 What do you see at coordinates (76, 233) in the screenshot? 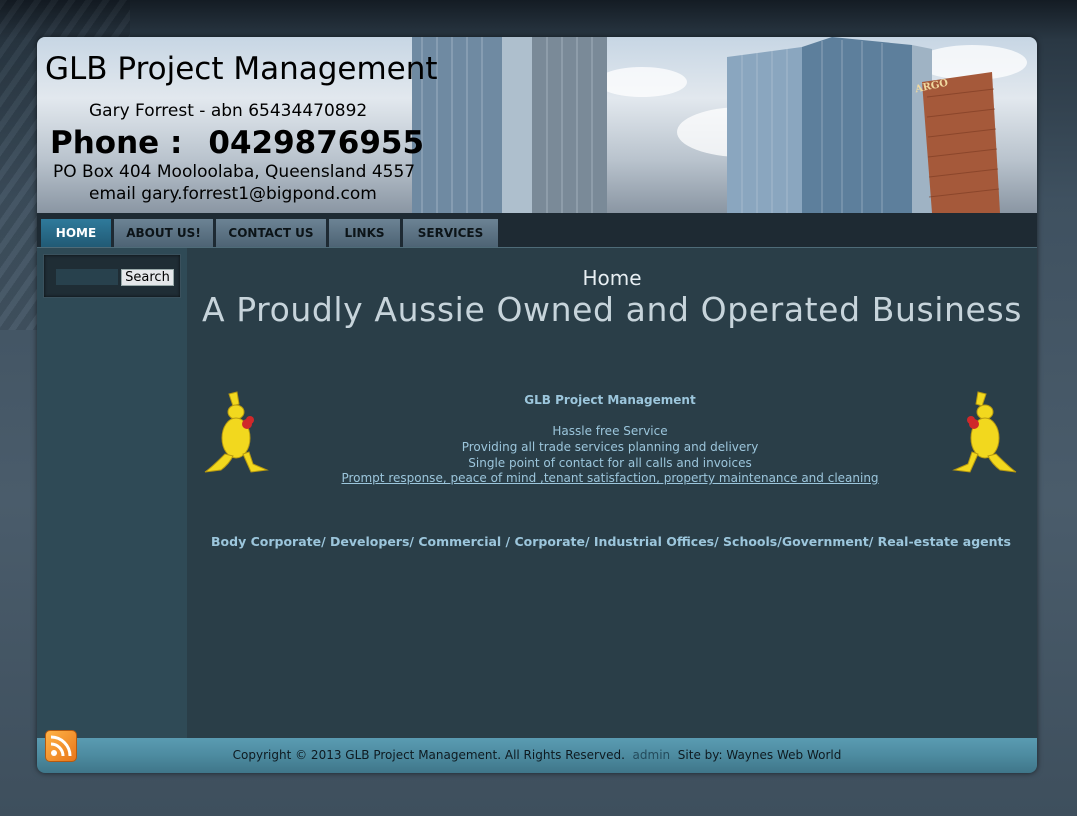
I see `nav-home: HOME` at bounding box center [76, 233].